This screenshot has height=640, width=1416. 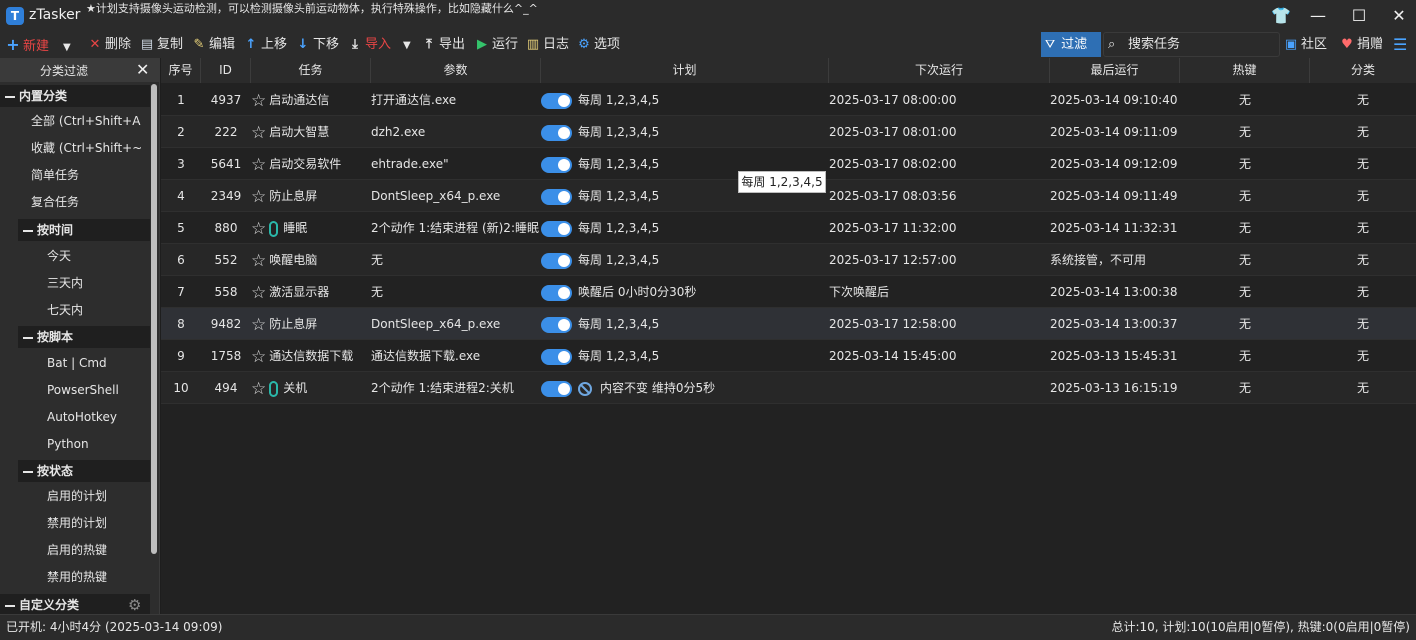 I want to click on cell-no: 4, so click(x=181, y=196).